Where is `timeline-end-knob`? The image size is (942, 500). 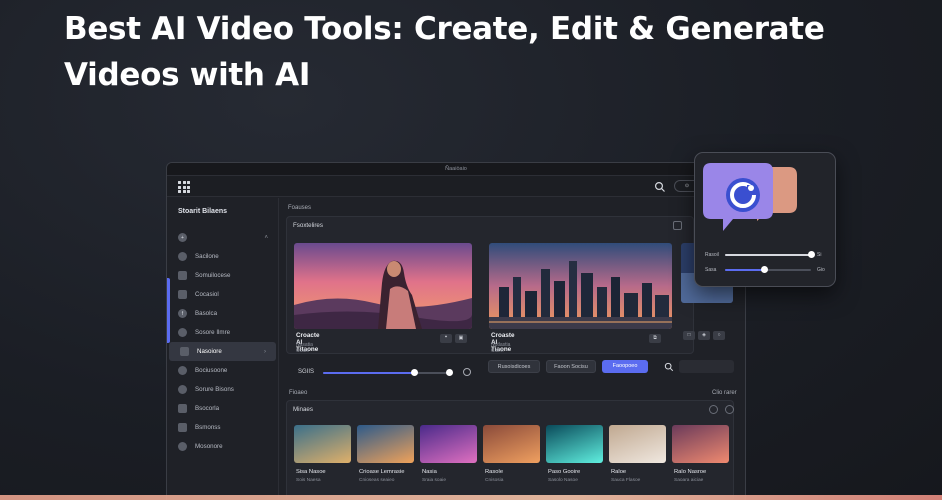 timeline-end-knob is located at coordinates (449, 372).